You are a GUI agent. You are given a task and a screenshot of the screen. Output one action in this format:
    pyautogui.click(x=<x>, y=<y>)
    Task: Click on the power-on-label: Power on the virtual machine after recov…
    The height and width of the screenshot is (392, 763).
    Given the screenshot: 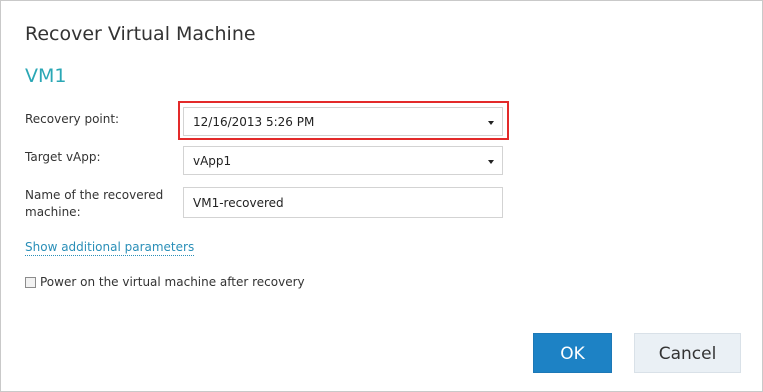 What is the action you would take?
    pyautogui.click(x=172, y=282)
    